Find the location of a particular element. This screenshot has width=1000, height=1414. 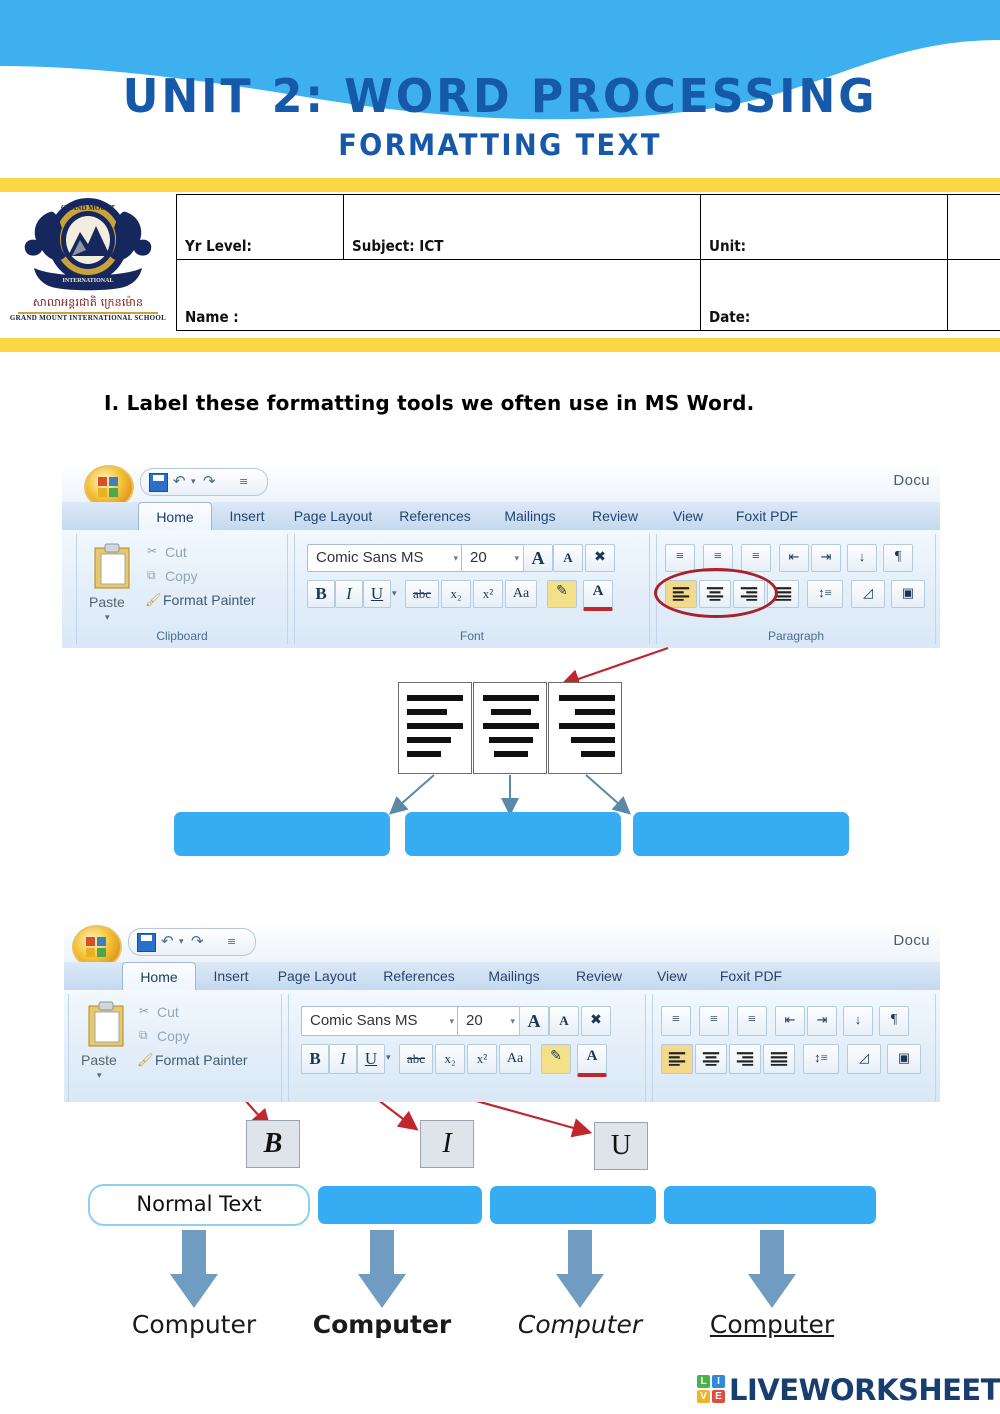

tab-view: View is located at coordinates (688, 516).